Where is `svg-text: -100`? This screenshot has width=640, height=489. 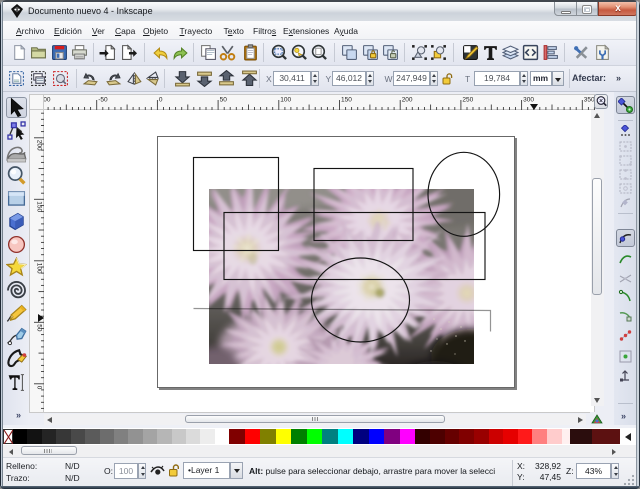 svg-text: -100 is located at coordinates (47, 100).